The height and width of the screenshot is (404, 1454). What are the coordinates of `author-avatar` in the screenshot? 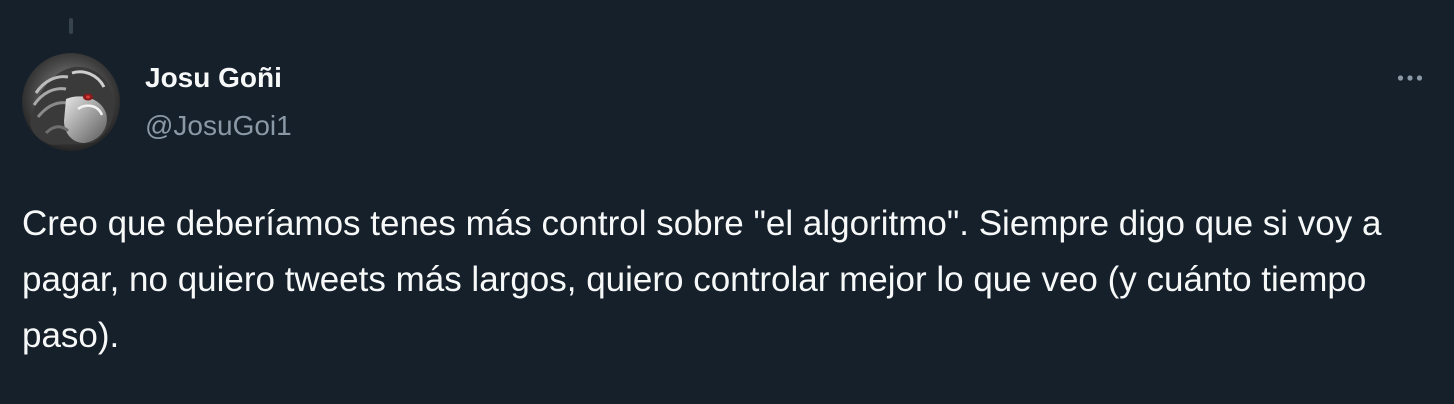 It's located at (71, 102).